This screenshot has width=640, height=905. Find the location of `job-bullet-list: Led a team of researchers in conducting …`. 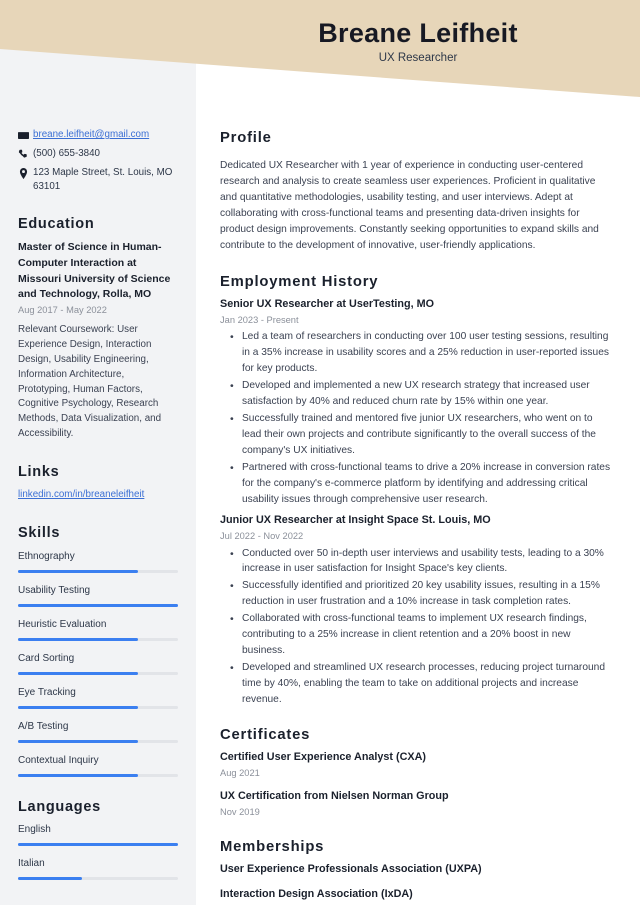

job-bullet-list: Led a team of researchers in conducting … is located at coordinates (417, 418).